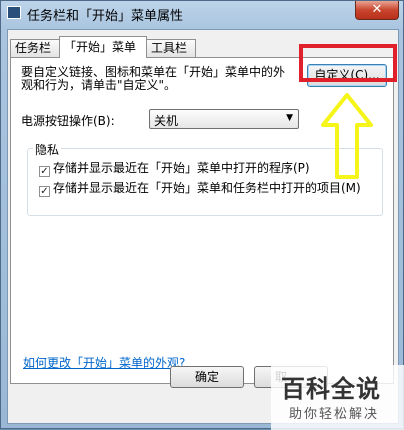  Describe the element at coordinates (47, 149) in the screenshot. I see `privacy-group-title: 隐私` at that location.